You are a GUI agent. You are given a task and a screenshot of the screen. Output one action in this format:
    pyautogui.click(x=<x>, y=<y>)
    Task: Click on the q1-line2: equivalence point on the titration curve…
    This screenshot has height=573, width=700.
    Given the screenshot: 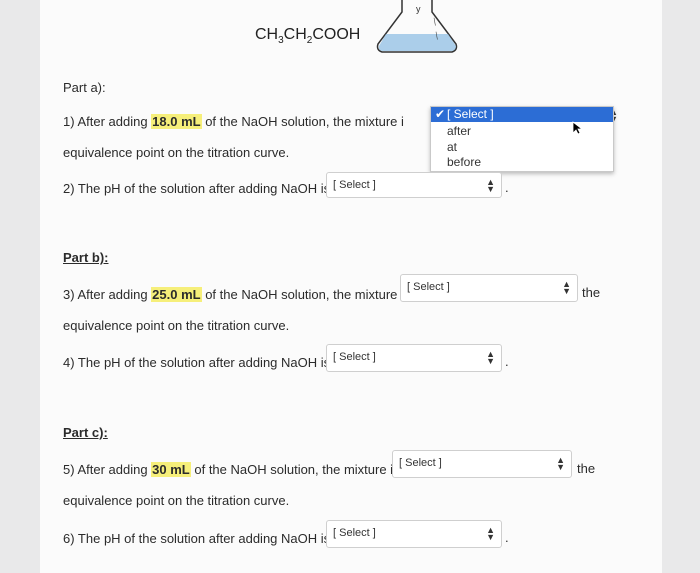 What is the action you would take?
    pyautogui.click(x=176, y=152)
    